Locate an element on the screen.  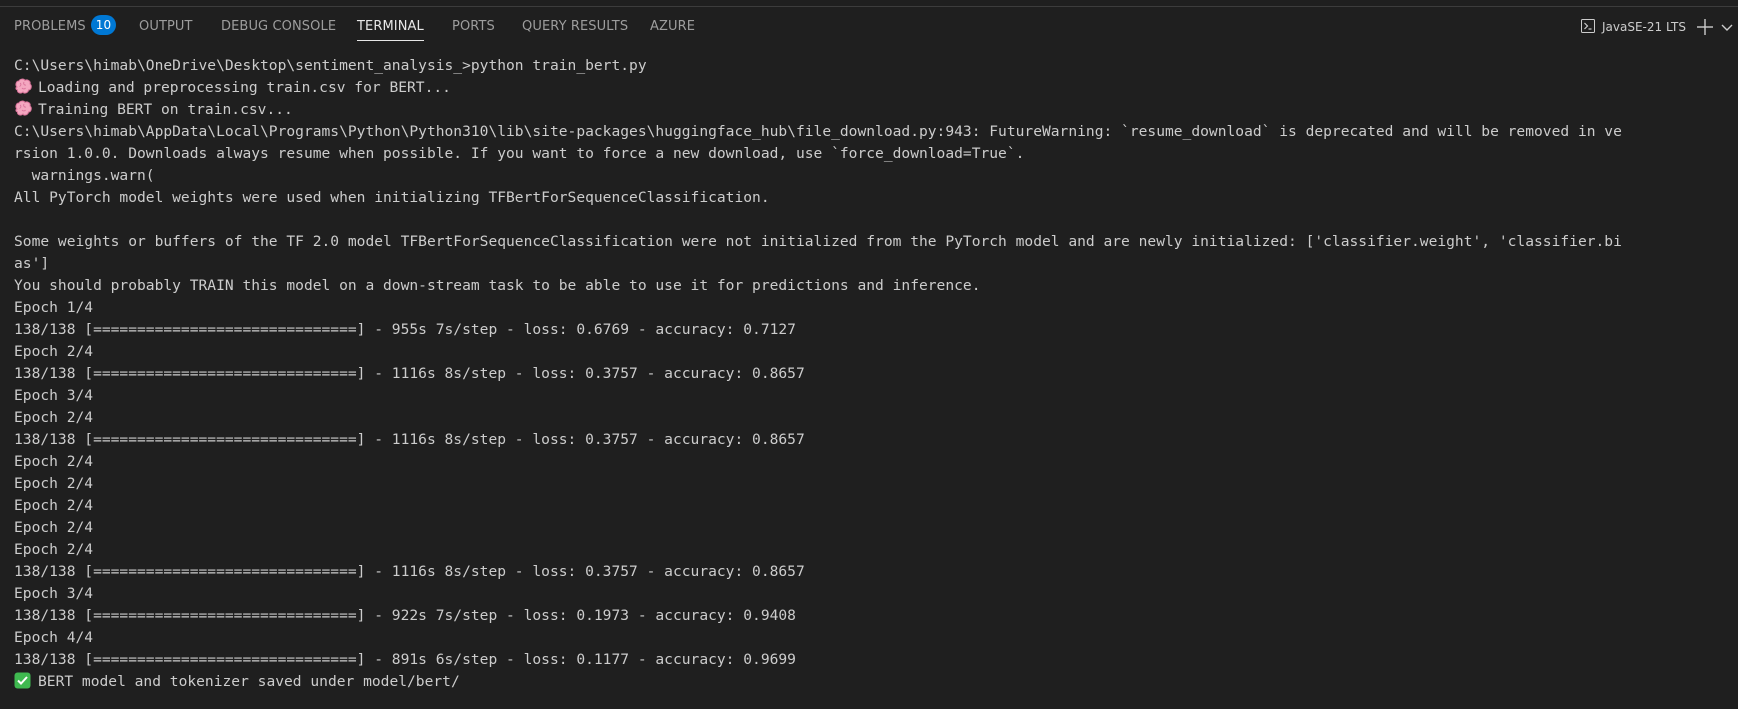
terminal-profile-selector: JavaSE-21 LTS is located at coordinates (1633, 27).